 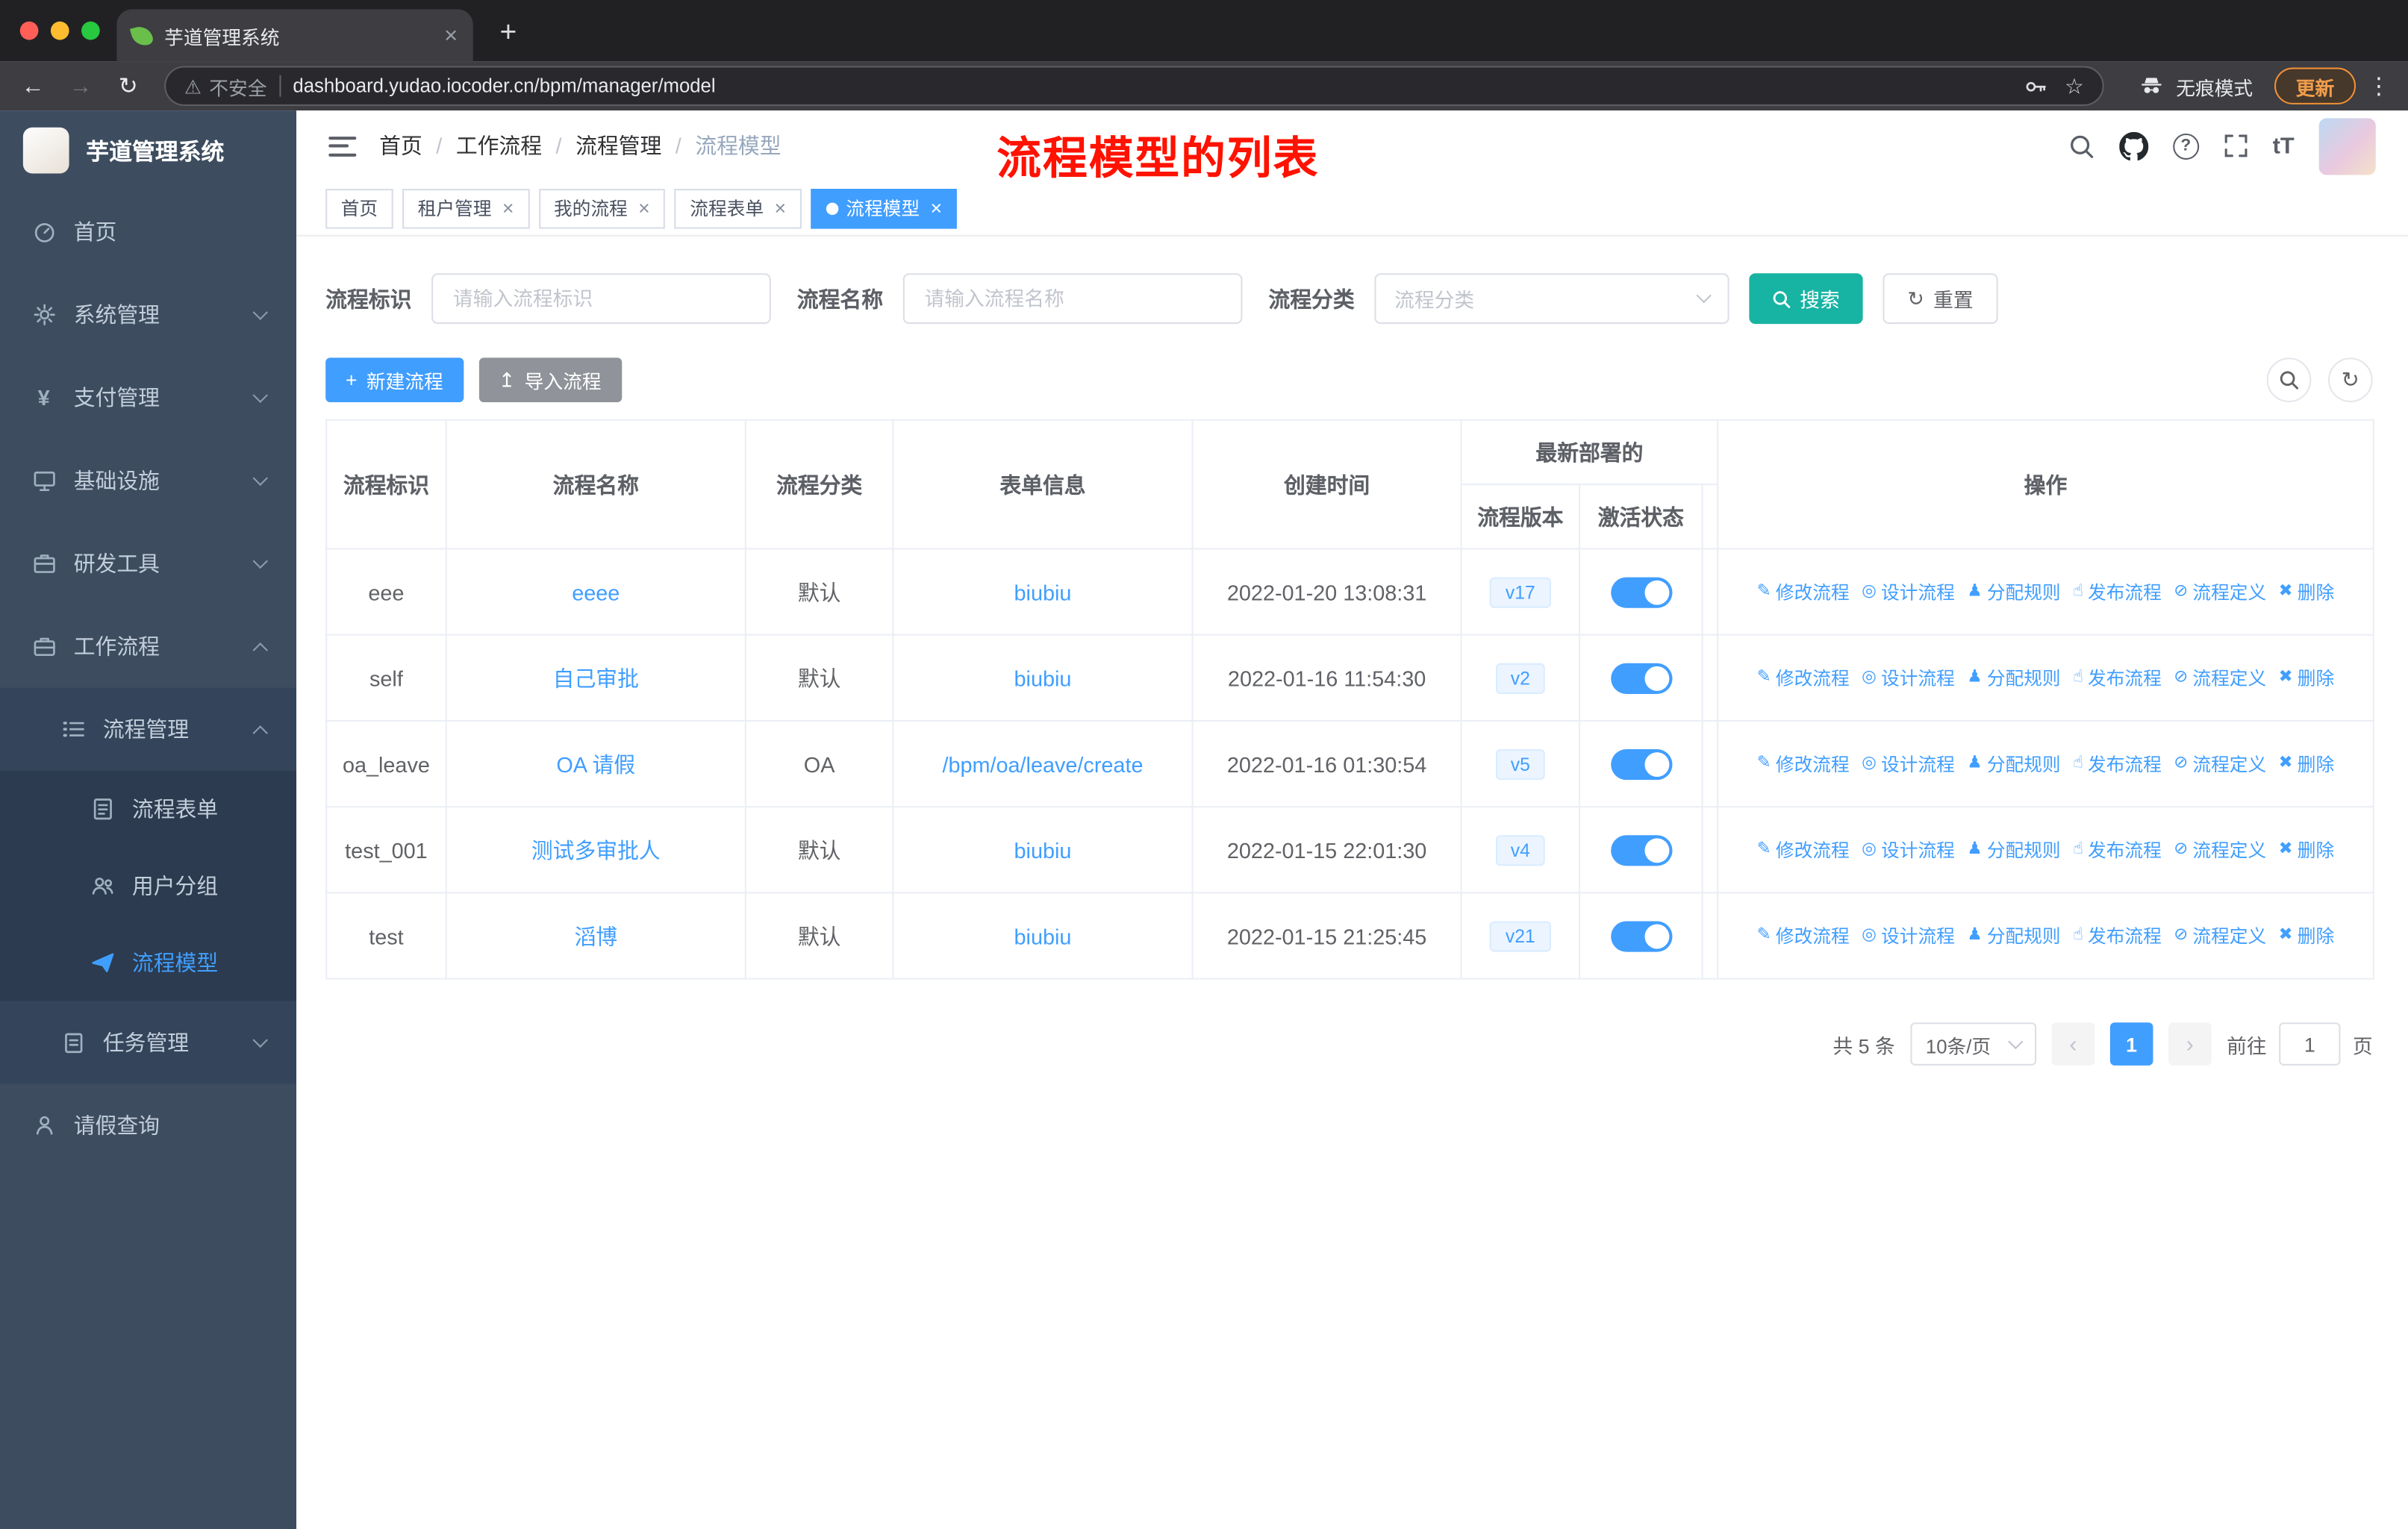 I want to click on process-name-link: eeee, so click(x=596, y=592).